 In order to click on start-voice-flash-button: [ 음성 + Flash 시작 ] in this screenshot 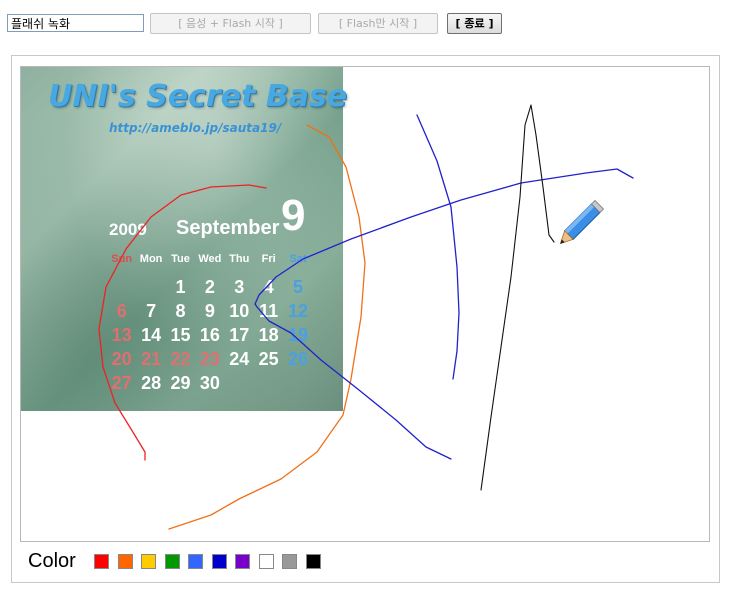, I will do `click(230, 23)`.